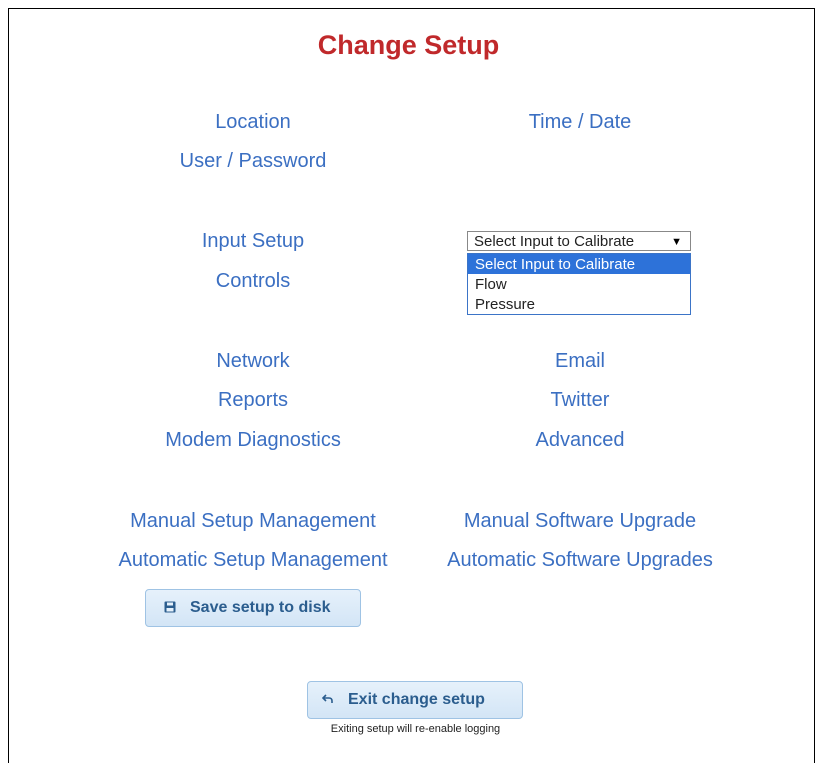 The width and height of the screenshot is (817, 763). Describe the element at coordinates (579, 304) in the screenshot. I see `option-pressure: Pressure` at that location.